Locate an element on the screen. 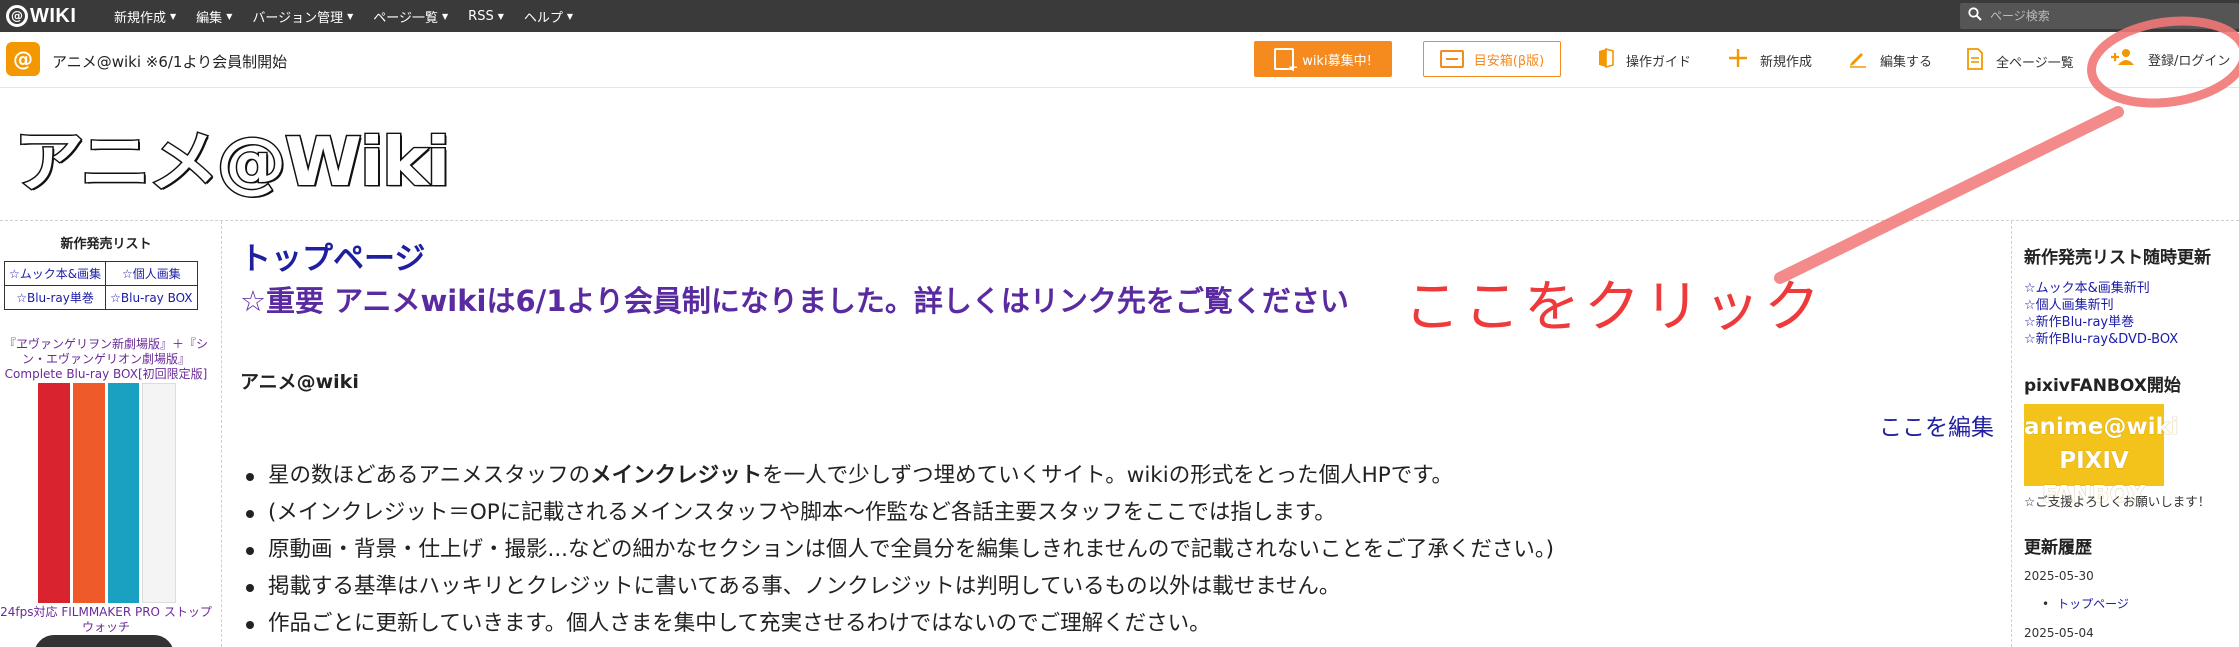 This screenshot has height=647, width=2239. document-icon is located at coordinates (1975, 61).